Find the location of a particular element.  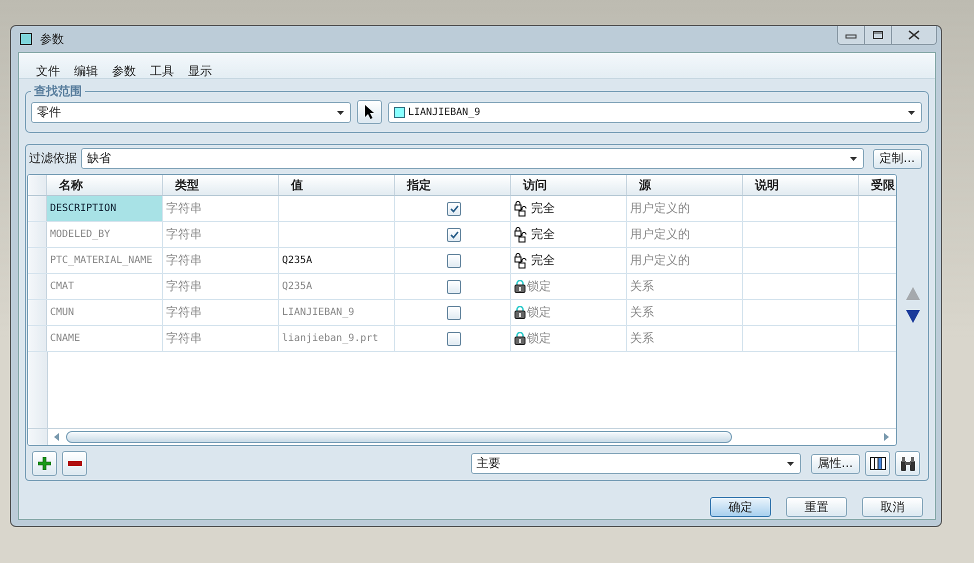

column-header: 名称 is located at coordinates (105, 185).